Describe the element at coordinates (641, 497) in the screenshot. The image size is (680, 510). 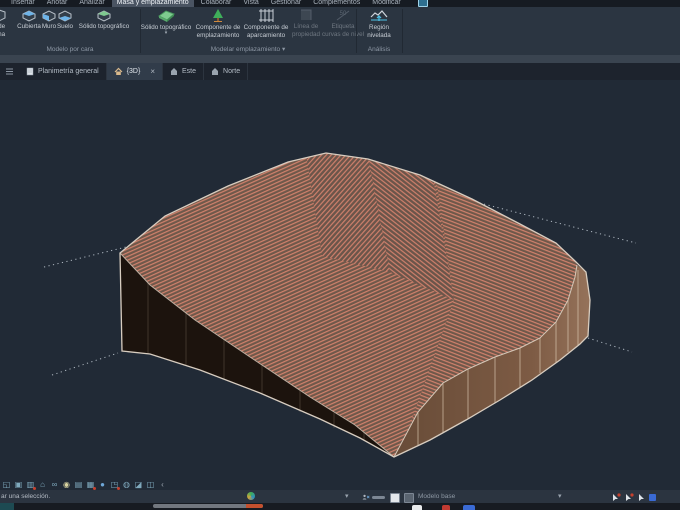
I see `select-pinned-icon` at that location.